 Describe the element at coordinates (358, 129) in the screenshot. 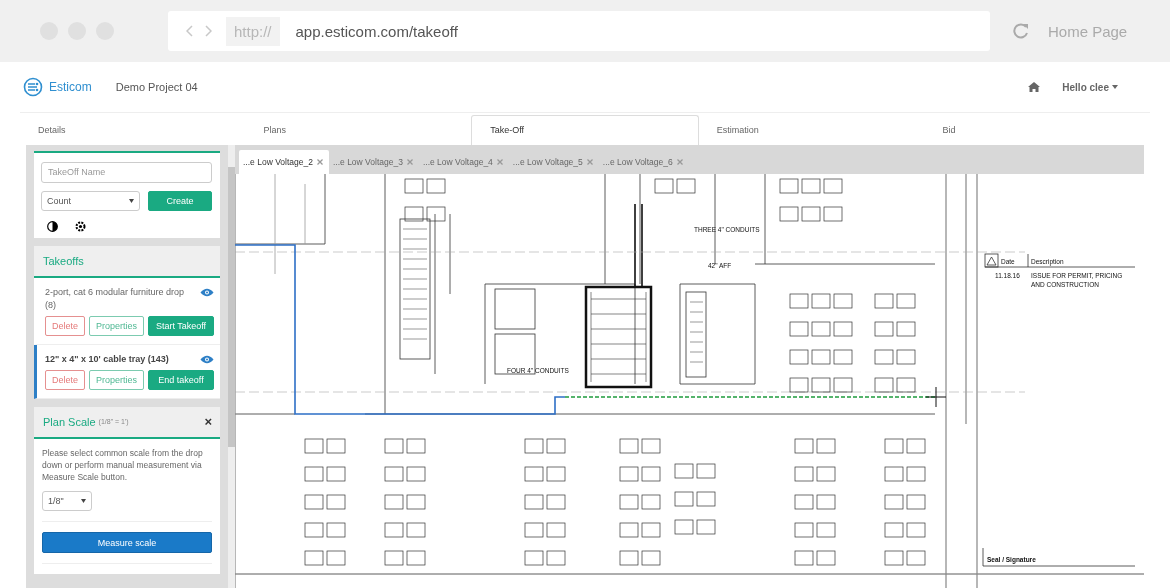

I see `nav-tab: Plans` at that location.